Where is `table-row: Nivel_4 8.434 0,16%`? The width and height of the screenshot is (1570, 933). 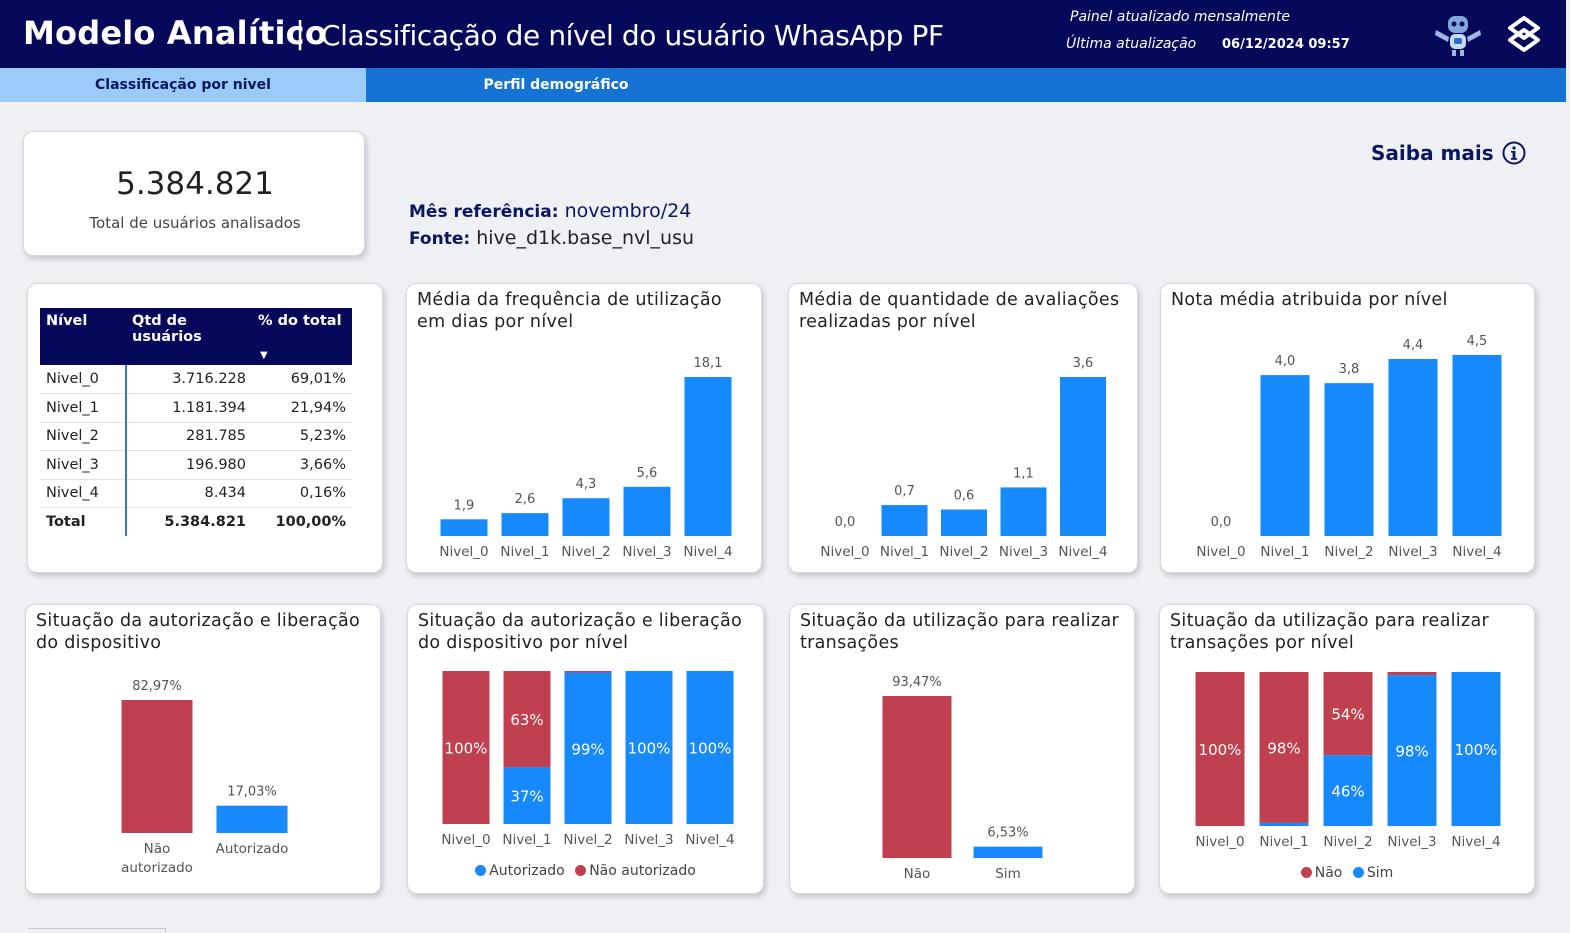
table-row: Nivel_4 8.434 0,16% is located at coordinates (196, 493).